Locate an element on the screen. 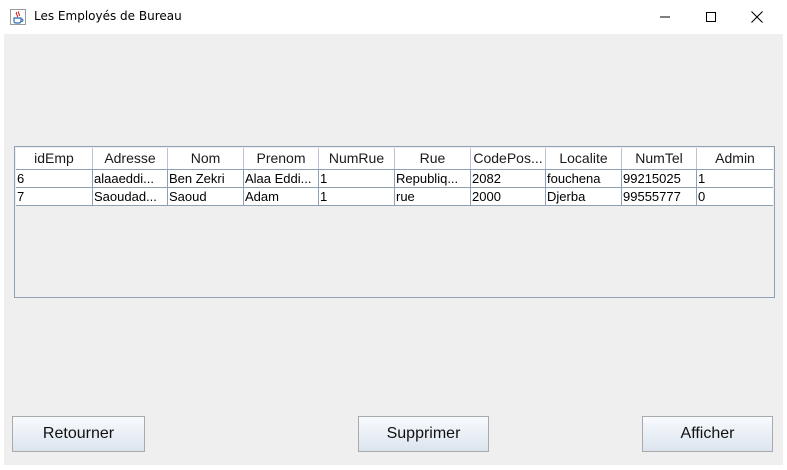  column-header-idemp: idEmp is located at coordinates (54, 158).